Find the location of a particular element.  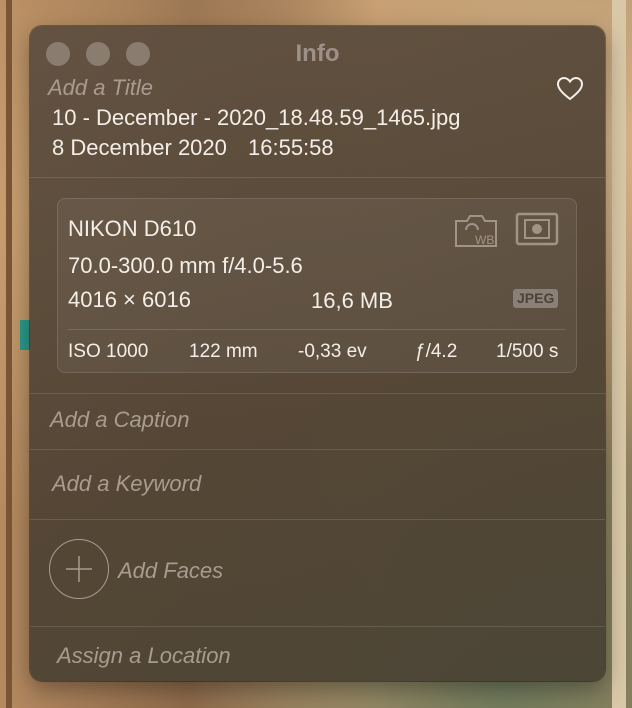

format-badge: JPEG is located at coordinates (536, 298).